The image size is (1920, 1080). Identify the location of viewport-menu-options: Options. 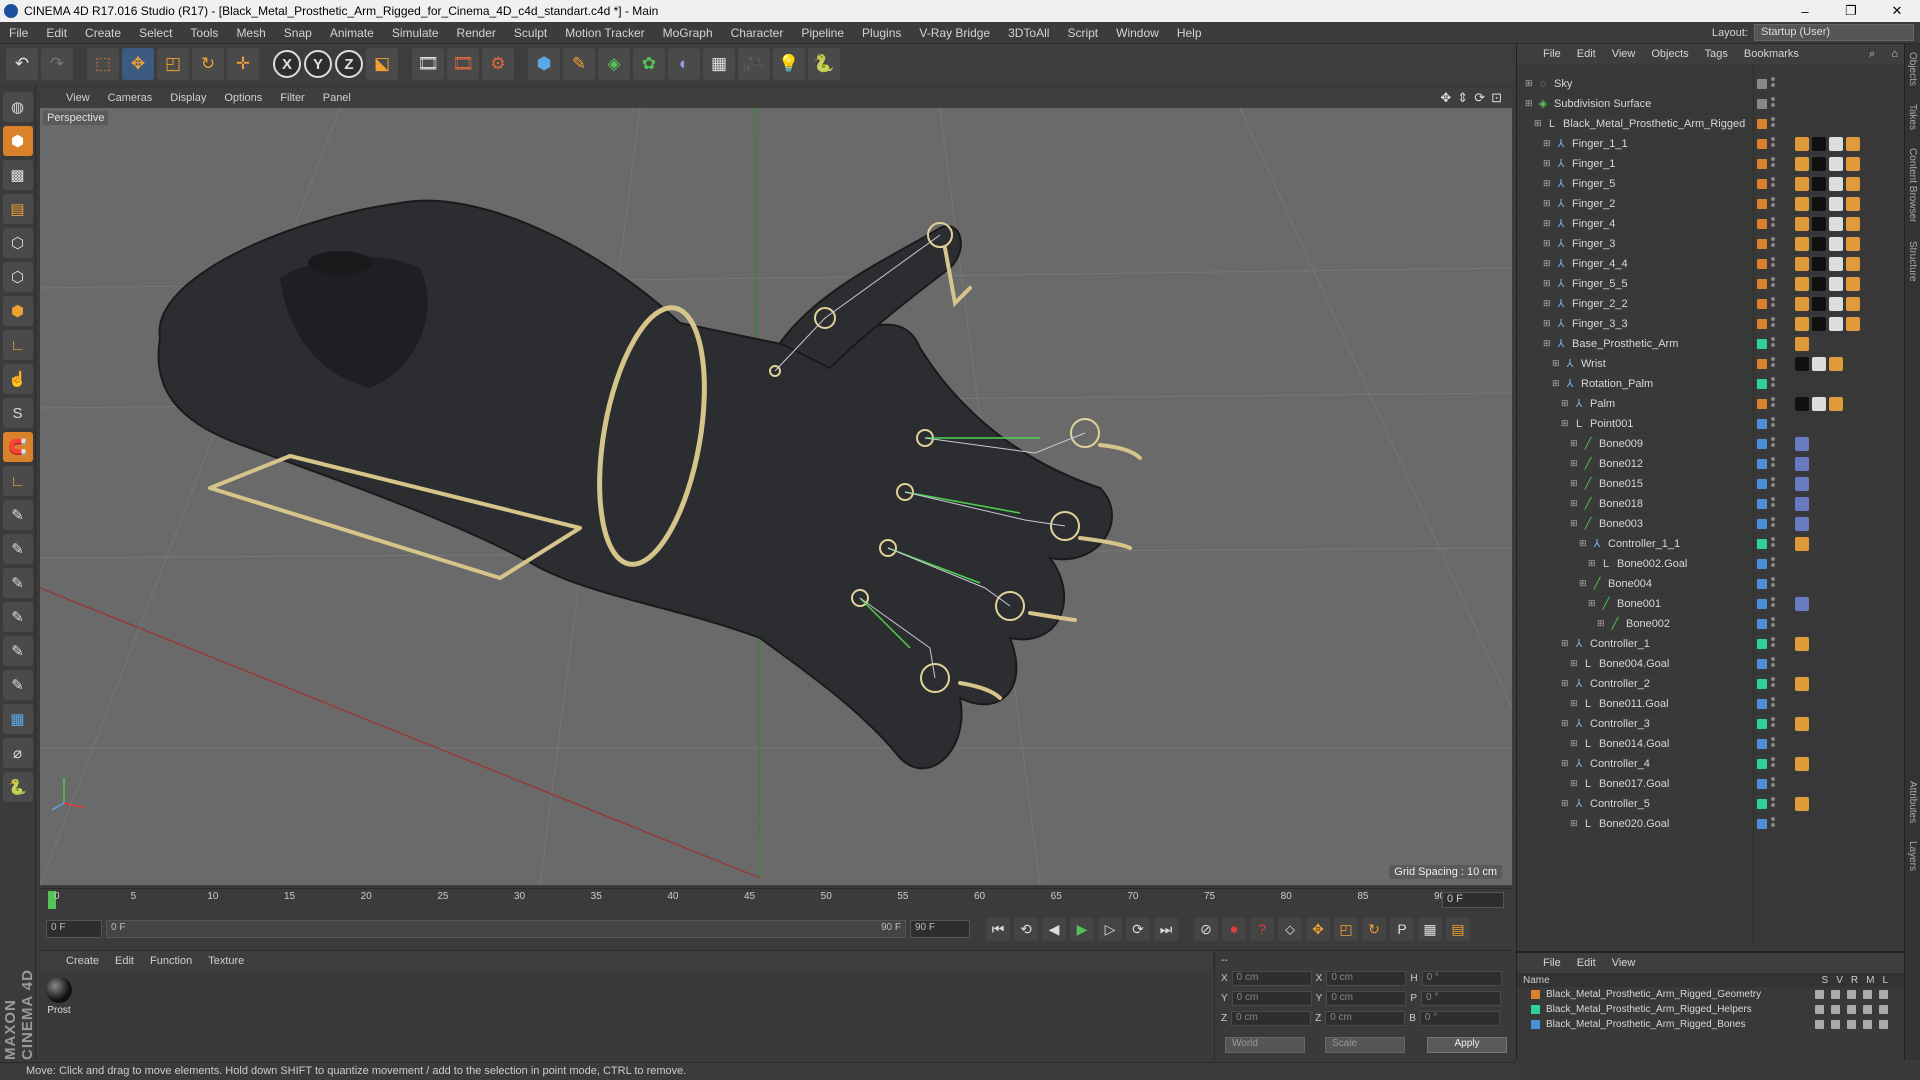
(243, 98).